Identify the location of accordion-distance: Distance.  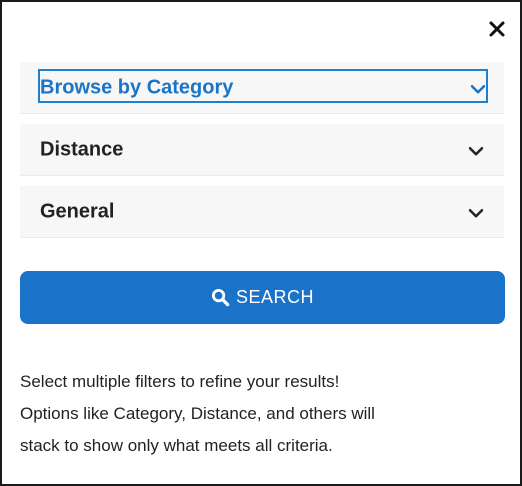
(262, 150).